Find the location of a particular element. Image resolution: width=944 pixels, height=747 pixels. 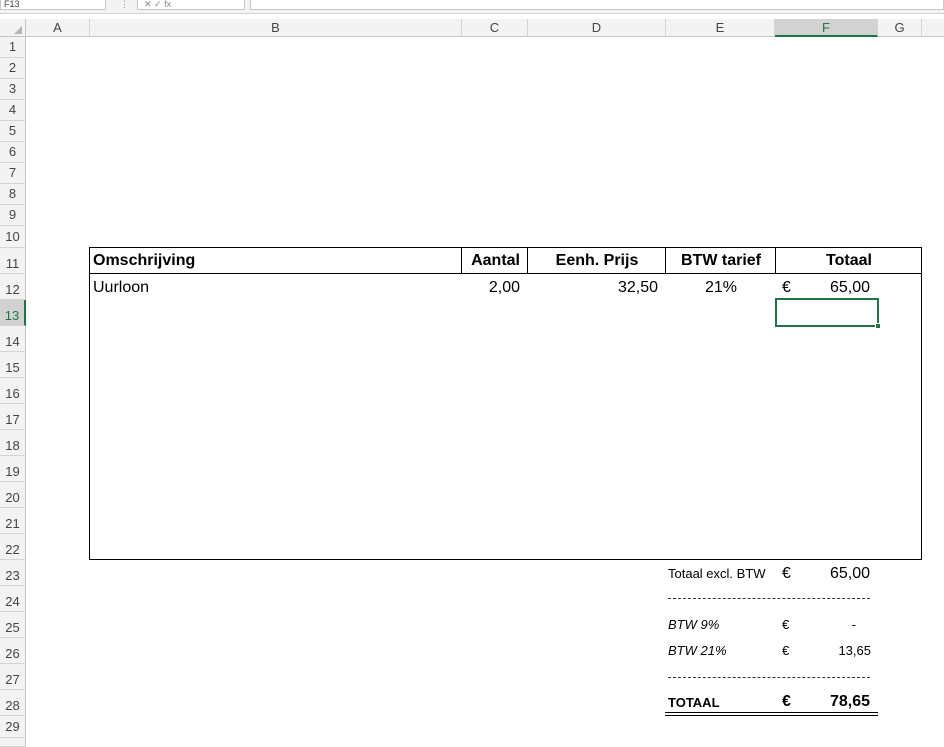

vat21-currency: € is located at coordinates (786, 650).